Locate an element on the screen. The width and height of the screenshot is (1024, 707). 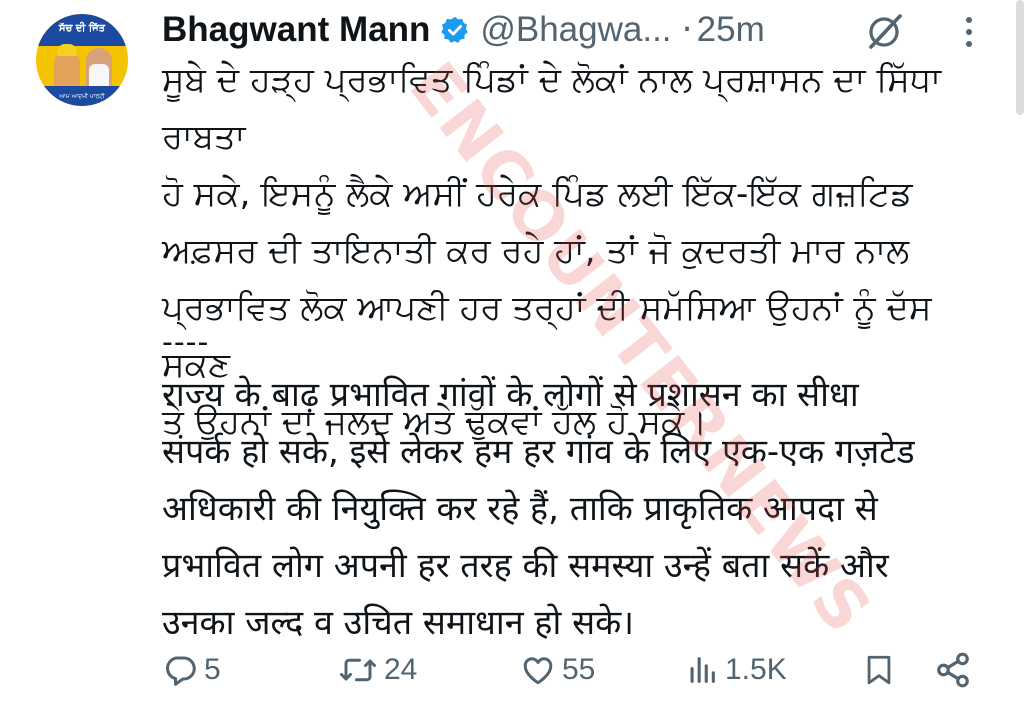
like-icon is located at coordinates (538, 670).